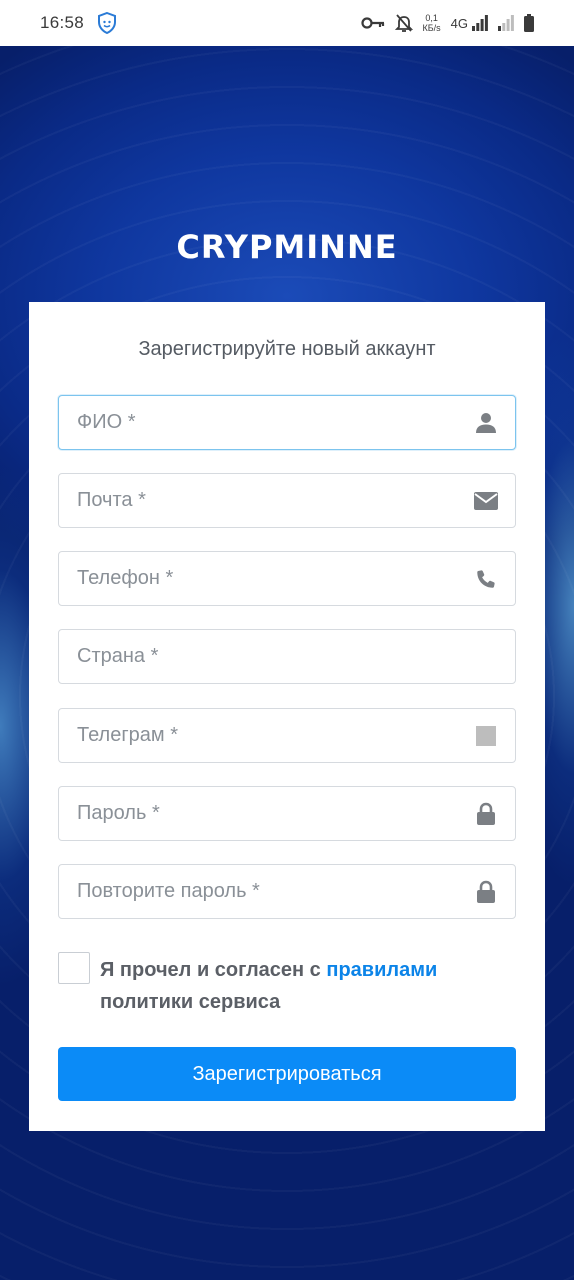 The image size is (574, 1280). What do you see at coordinates (529, 23) in the screenshot?
I see `battery-icon` at bounding box center [529, 23].